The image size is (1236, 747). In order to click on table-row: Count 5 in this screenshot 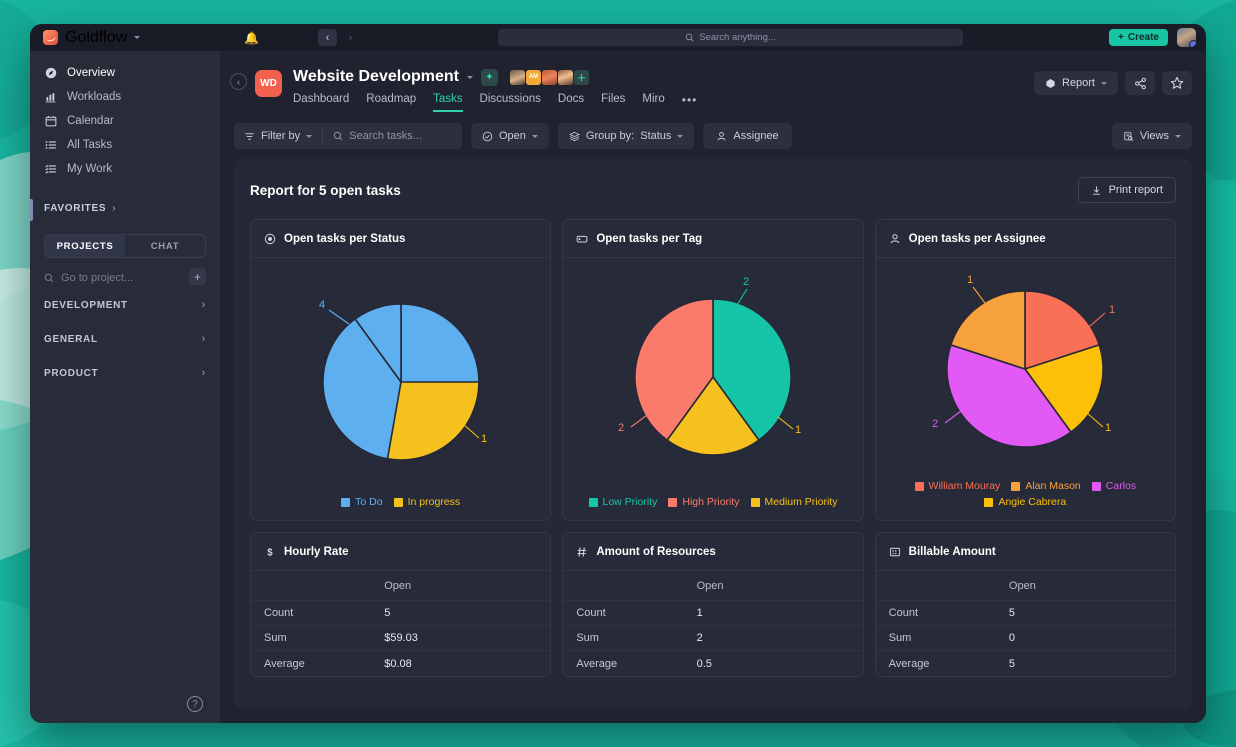, I will do `click(401, 613)`.